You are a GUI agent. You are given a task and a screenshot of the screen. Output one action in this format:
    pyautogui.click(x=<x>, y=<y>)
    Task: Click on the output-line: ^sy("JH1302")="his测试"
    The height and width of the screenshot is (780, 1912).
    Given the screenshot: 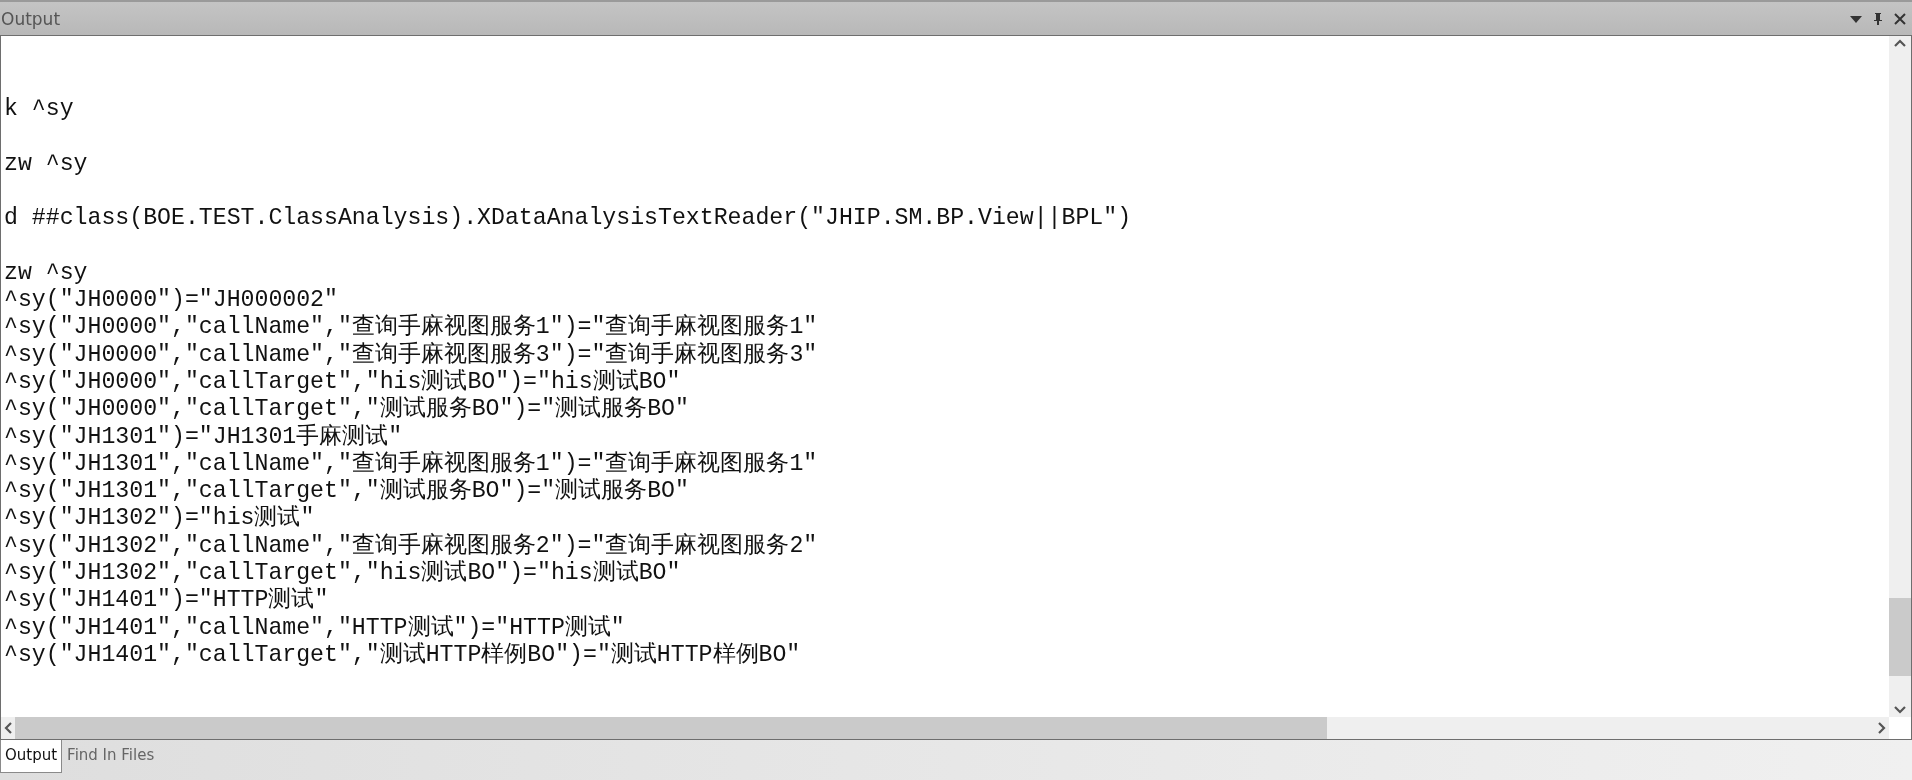 What is the action you would take?
    pyautogui.click(x=160, y=519)
    